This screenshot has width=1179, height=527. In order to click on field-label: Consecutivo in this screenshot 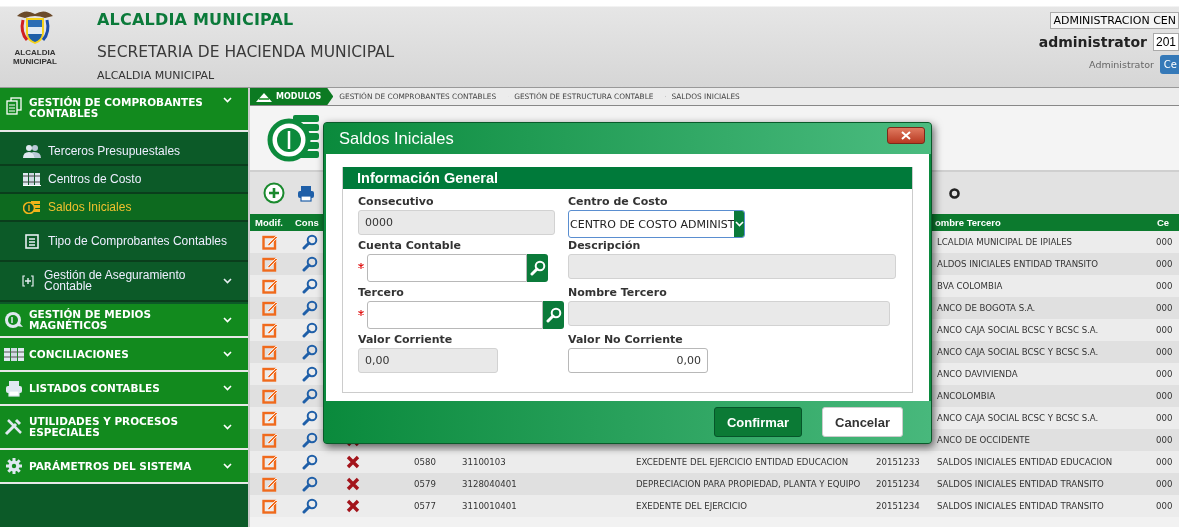, I will do `click(396, 201)`.